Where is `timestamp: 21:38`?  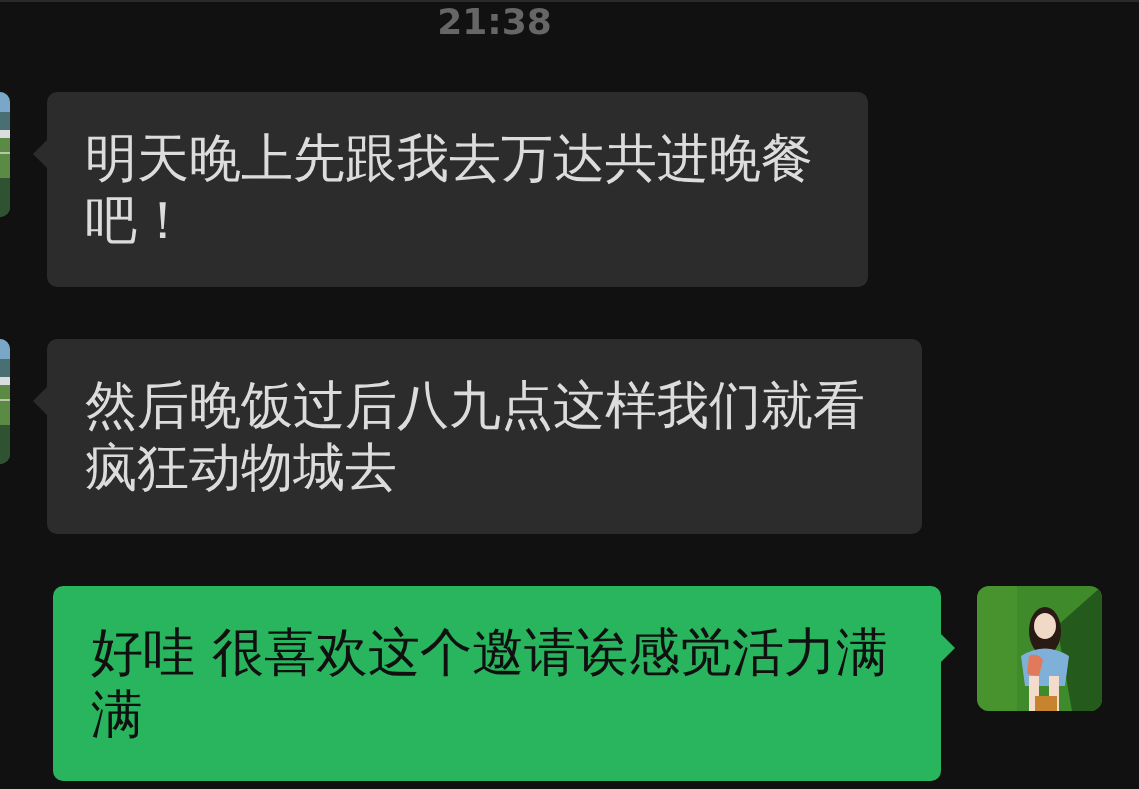
timestamp: 21:38 is located at coordinates (494, 24).